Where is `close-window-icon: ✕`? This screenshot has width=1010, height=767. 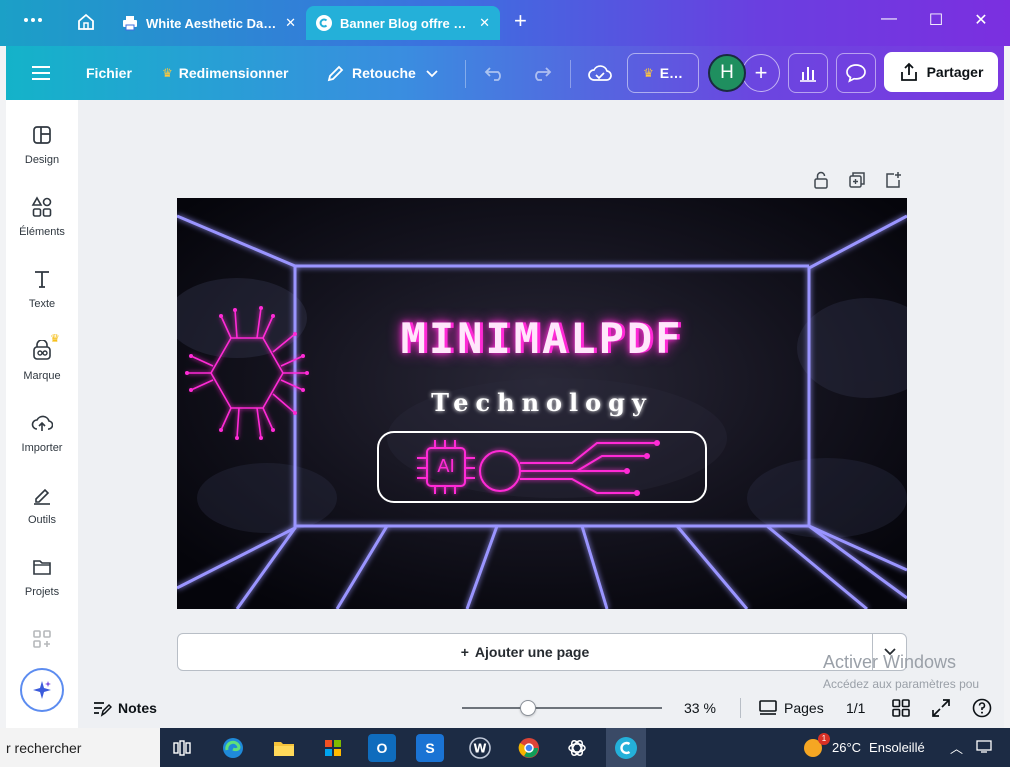 close-window-icon: ✕ is located at coordinates (981, 20).